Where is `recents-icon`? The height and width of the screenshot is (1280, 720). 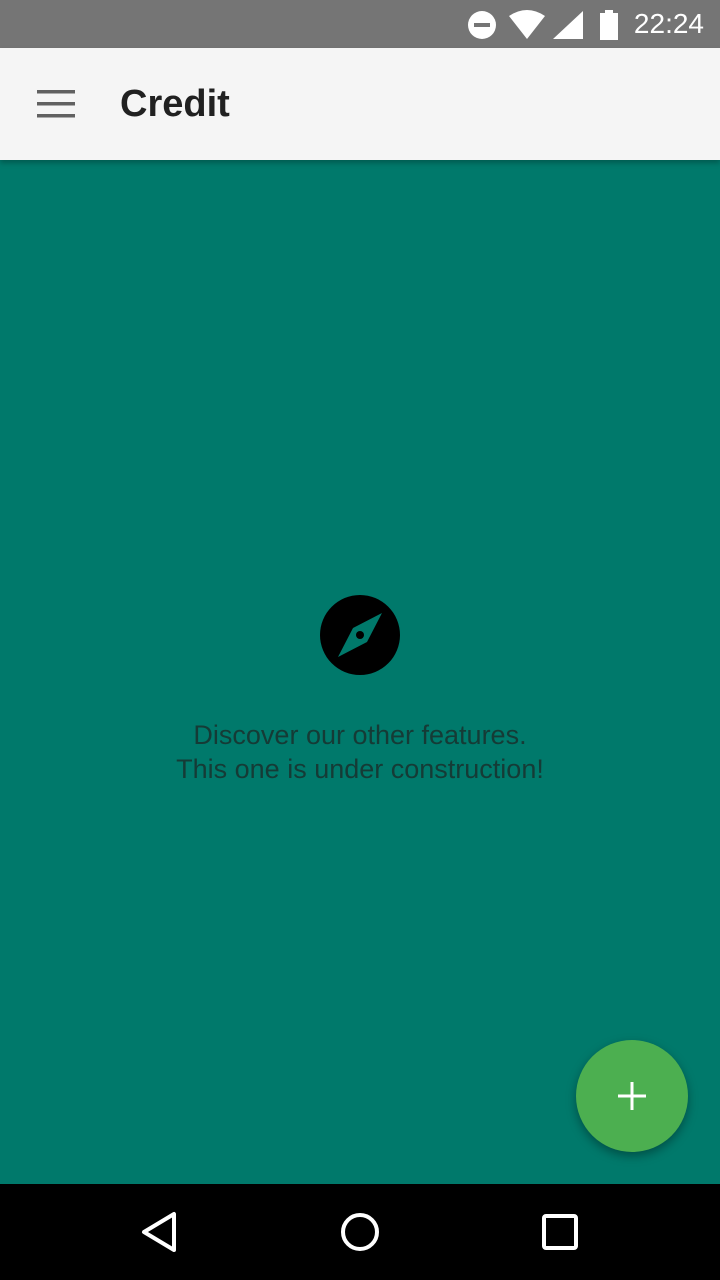 recents-icon is located at coordinates (560, 1232).